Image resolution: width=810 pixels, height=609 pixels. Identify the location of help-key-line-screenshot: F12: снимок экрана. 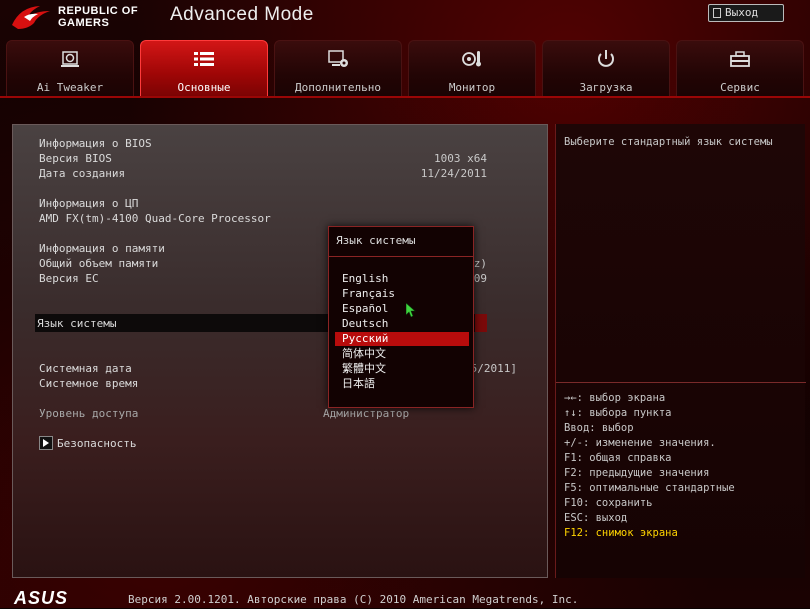
(621, 533).